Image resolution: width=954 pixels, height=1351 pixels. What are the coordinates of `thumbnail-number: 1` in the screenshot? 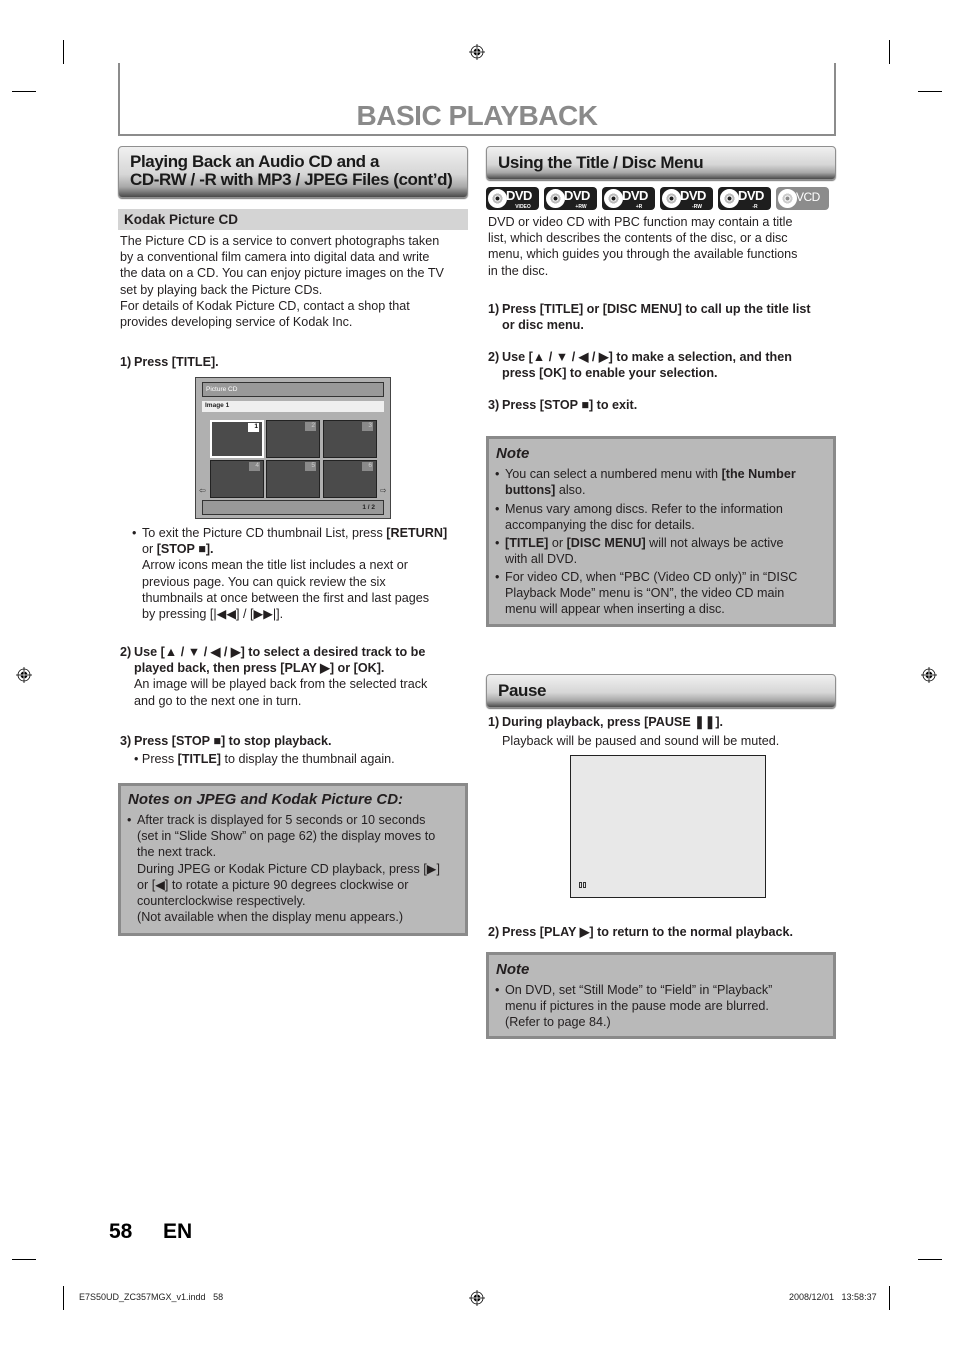 It's located at (253, 427).